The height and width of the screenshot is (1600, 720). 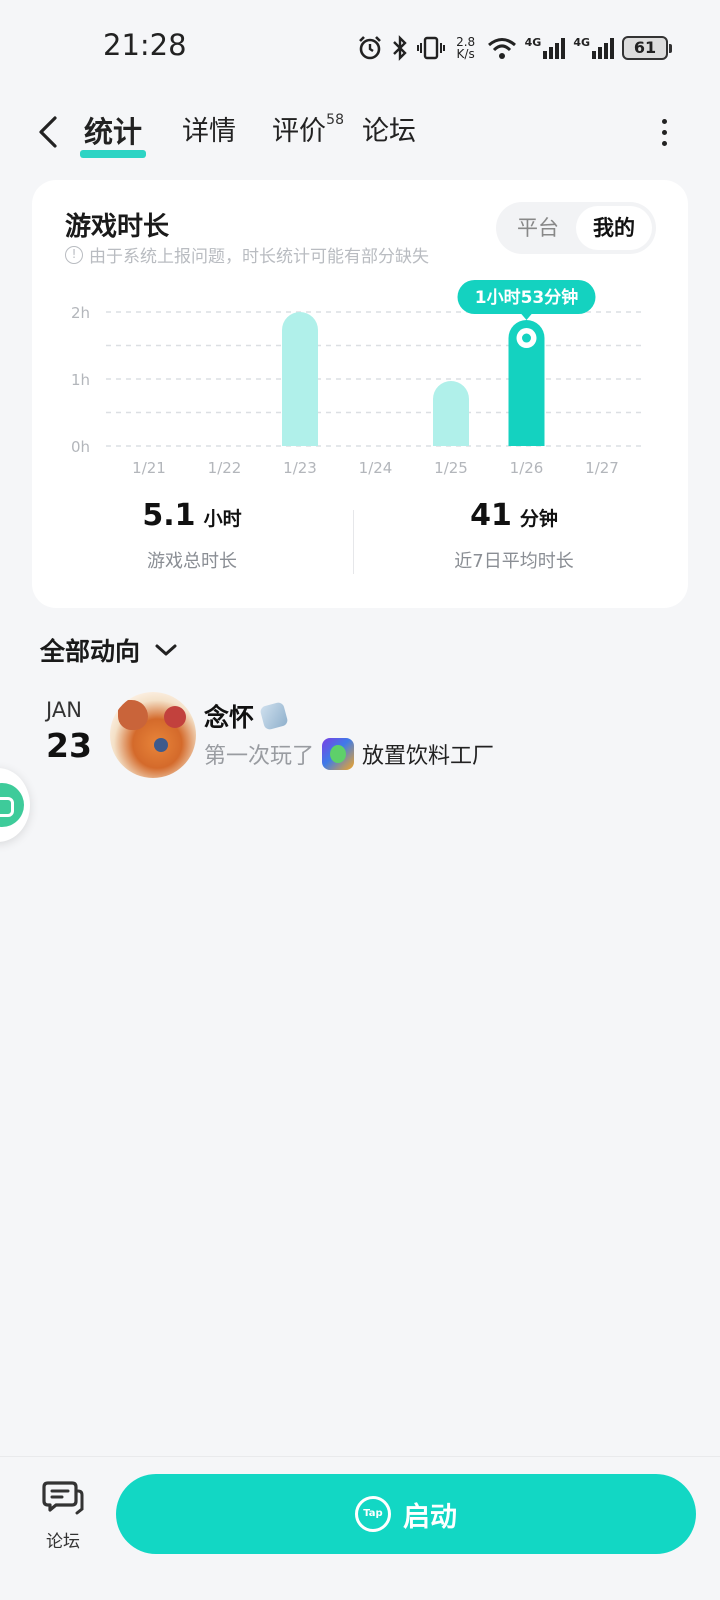 I want to click on chart-x-tick-label: 1/25, so click(x=451, y=468).